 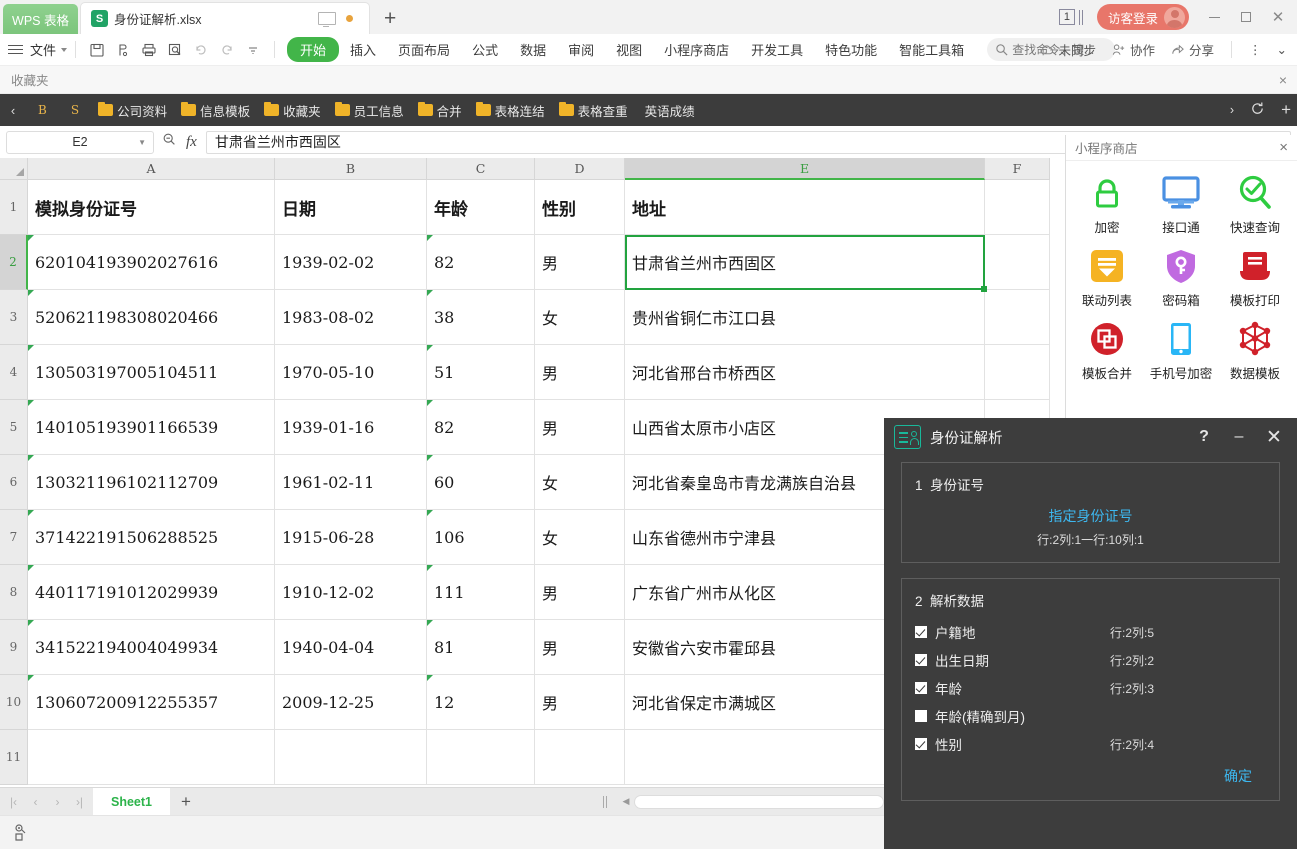 What do you see at coordinates (1090, 660) in the screenshot?
I see `option-row-birthdate: 出生日期 行:2列:2` at bounding box center [1090, 660].